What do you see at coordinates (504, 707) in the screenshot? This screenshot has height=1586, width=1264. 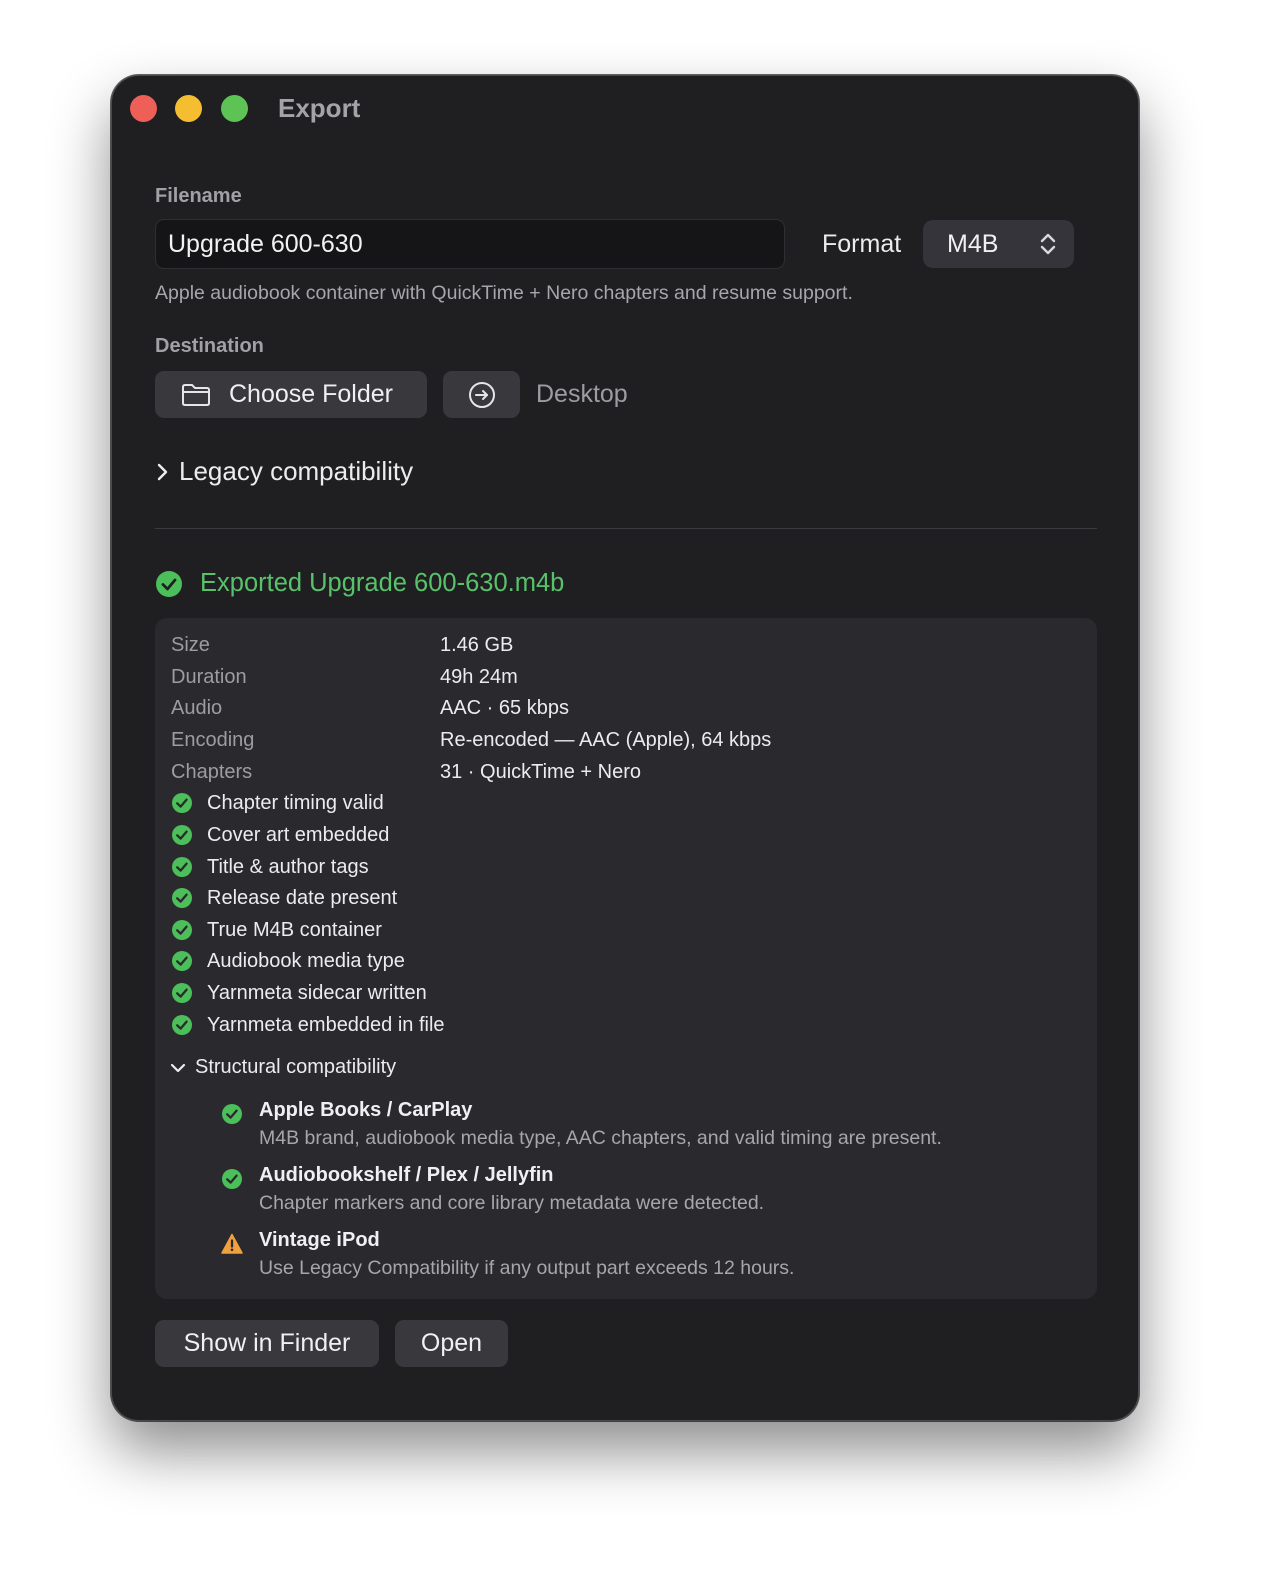 I see `detail-value: AAC · 65 kbps` at bounding box center [504, 707].